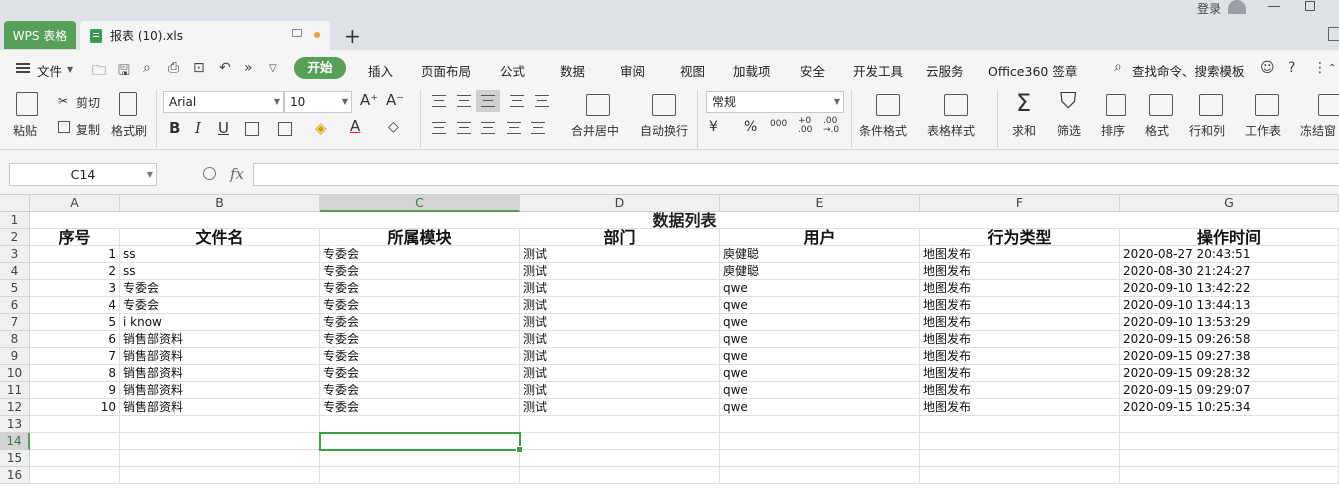 The height and width of the screenshot is (498, 1339). I want to click on search-icon: ⌕, so click(1118, 67).